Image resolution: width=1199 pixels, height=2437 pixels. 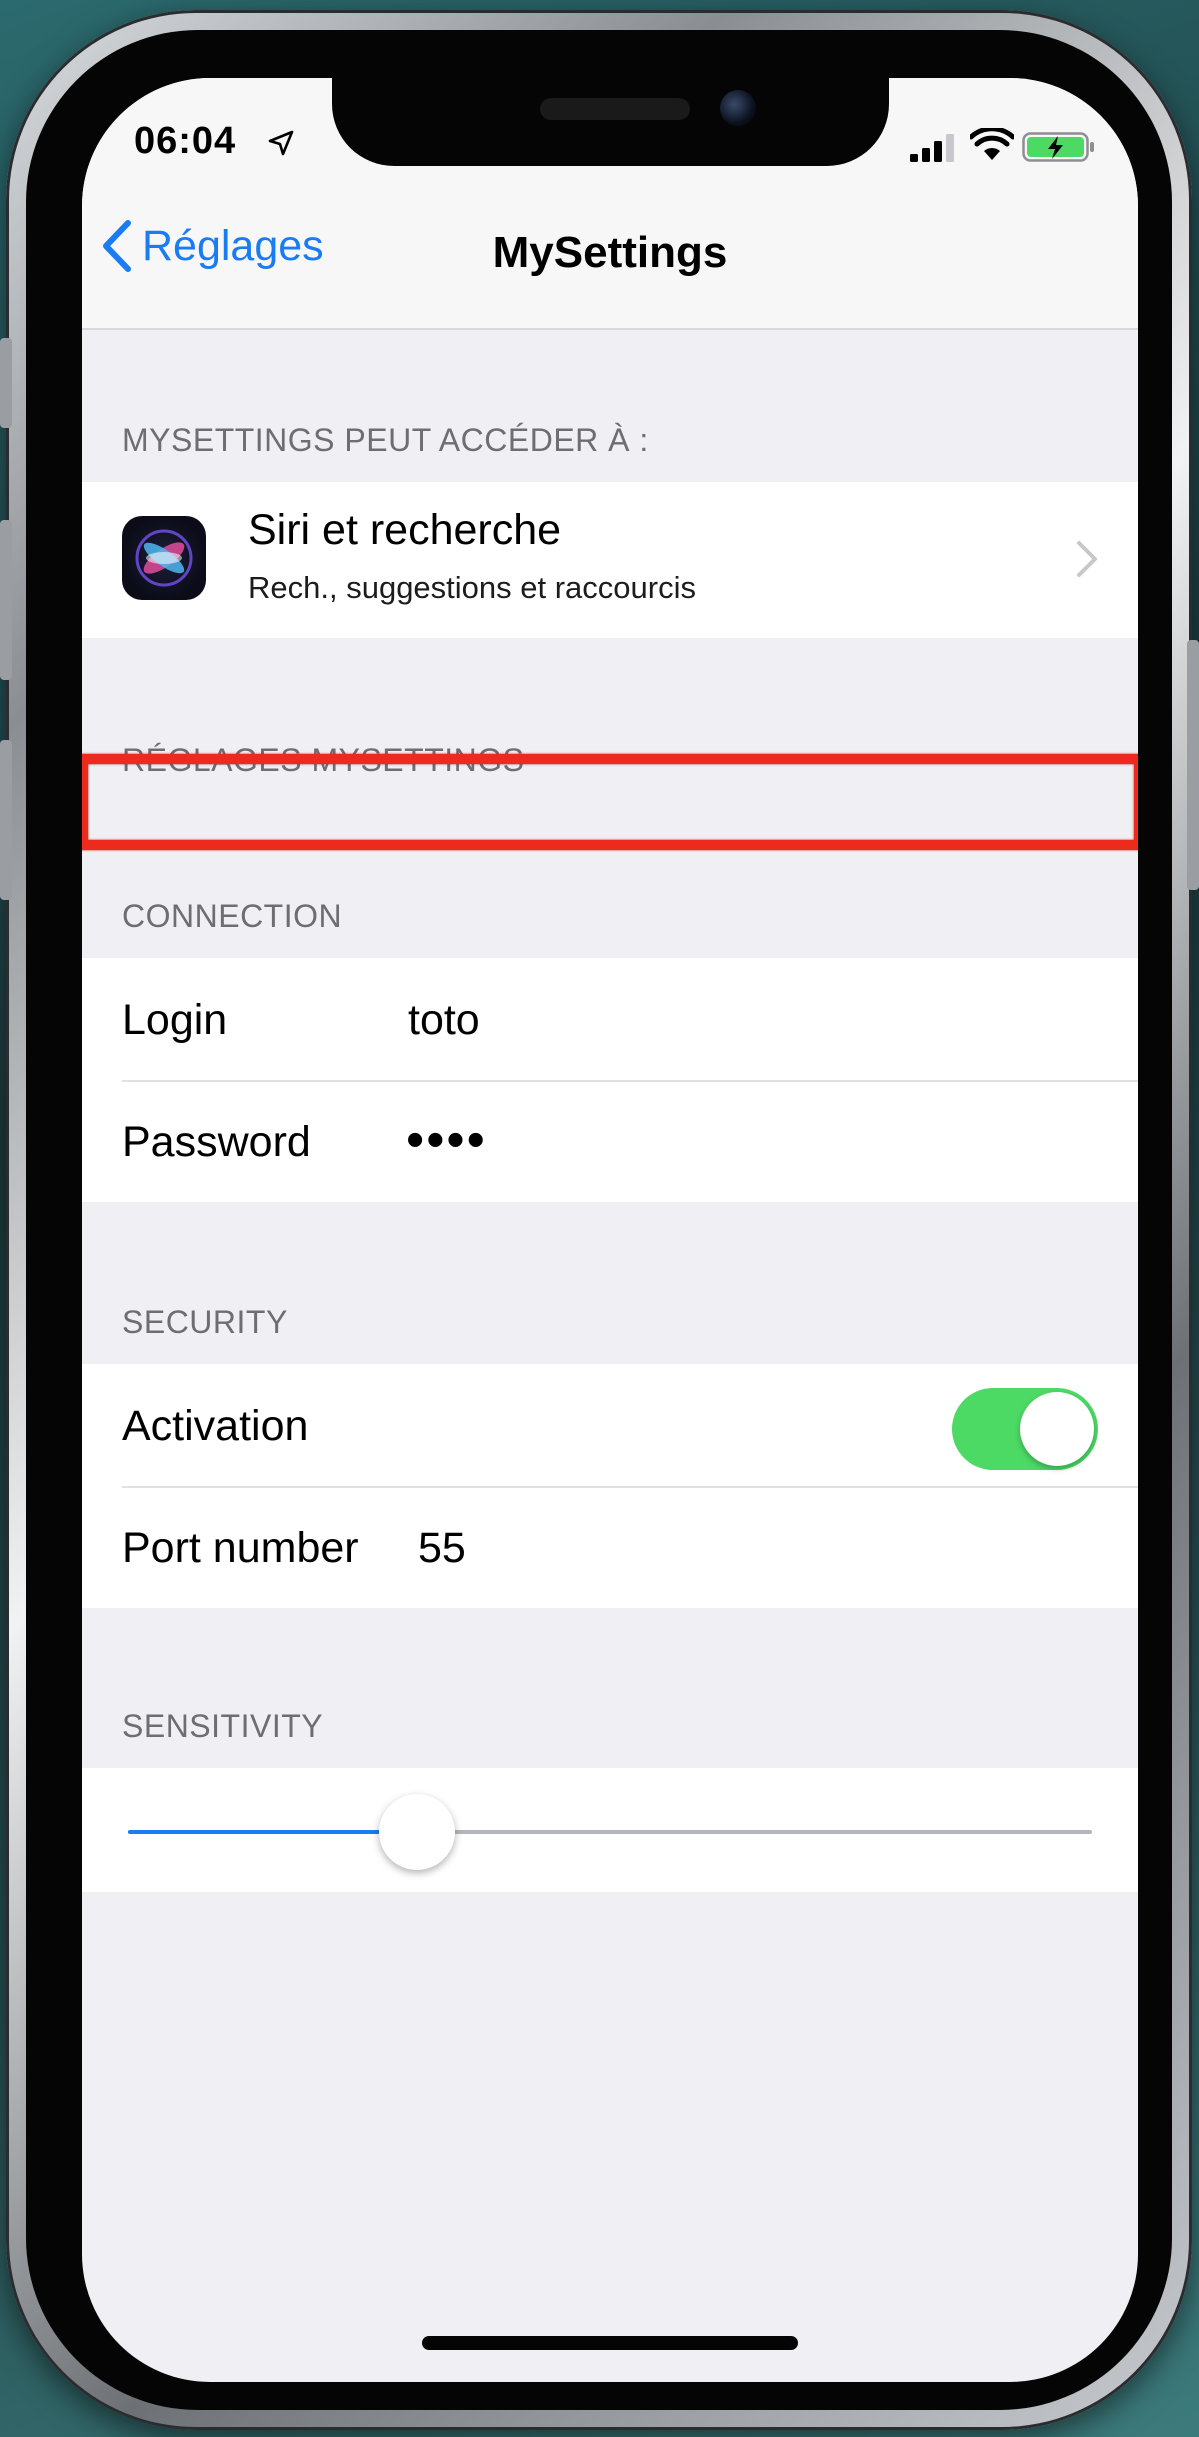 I want to click on battery-charging-icon, so click(x=1058, y=147).